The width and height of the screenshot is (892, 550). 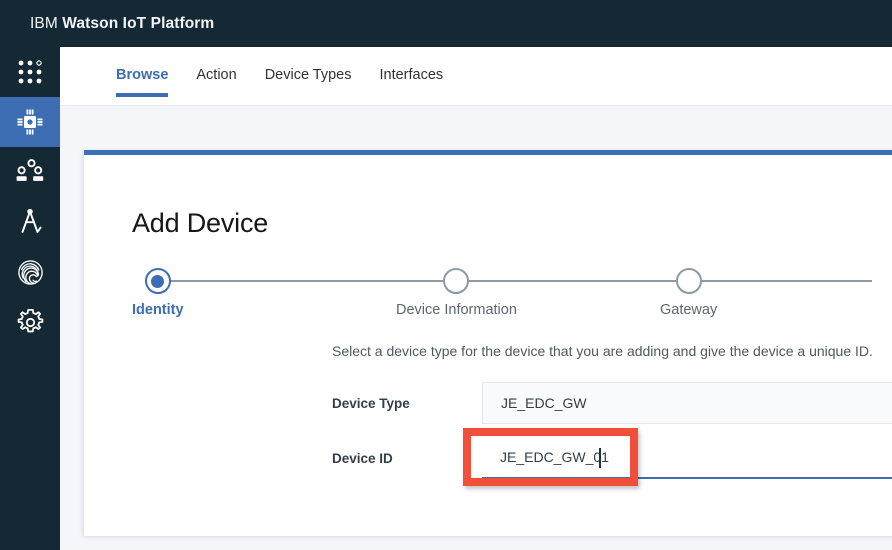 I want to click on gear-icon, so click(x=30, y=322).